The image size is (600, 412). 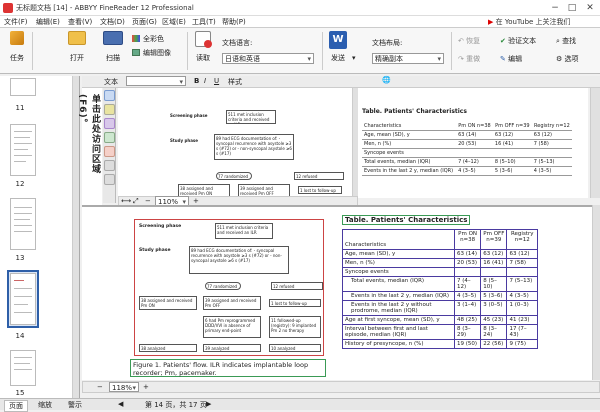 What do you see at coordinates (109, 165) in the screenshot?
I see `eraser-tool-icon` at bounding box center [109, 165].